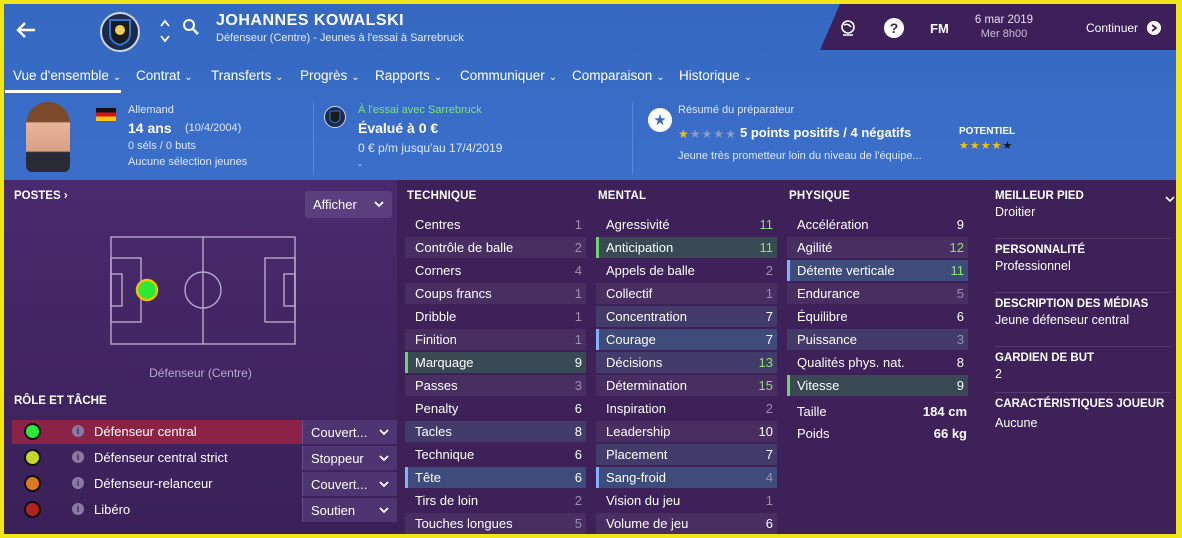  What do you see at coordinates (495, 362) in the screenshot?
I see `attribute-row: Marquage 9` at bounding box center [495, 362].